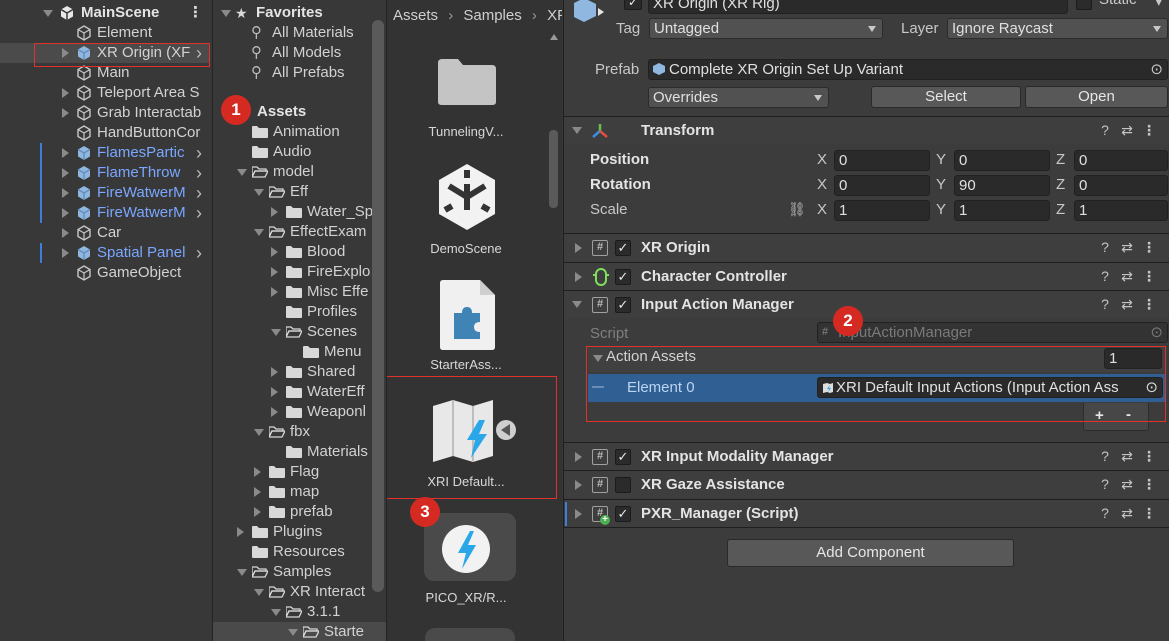  Describe the element at coordinates (1002, 185) in the screenshot. I see `transform-rotation-y-field: 90` at that location.